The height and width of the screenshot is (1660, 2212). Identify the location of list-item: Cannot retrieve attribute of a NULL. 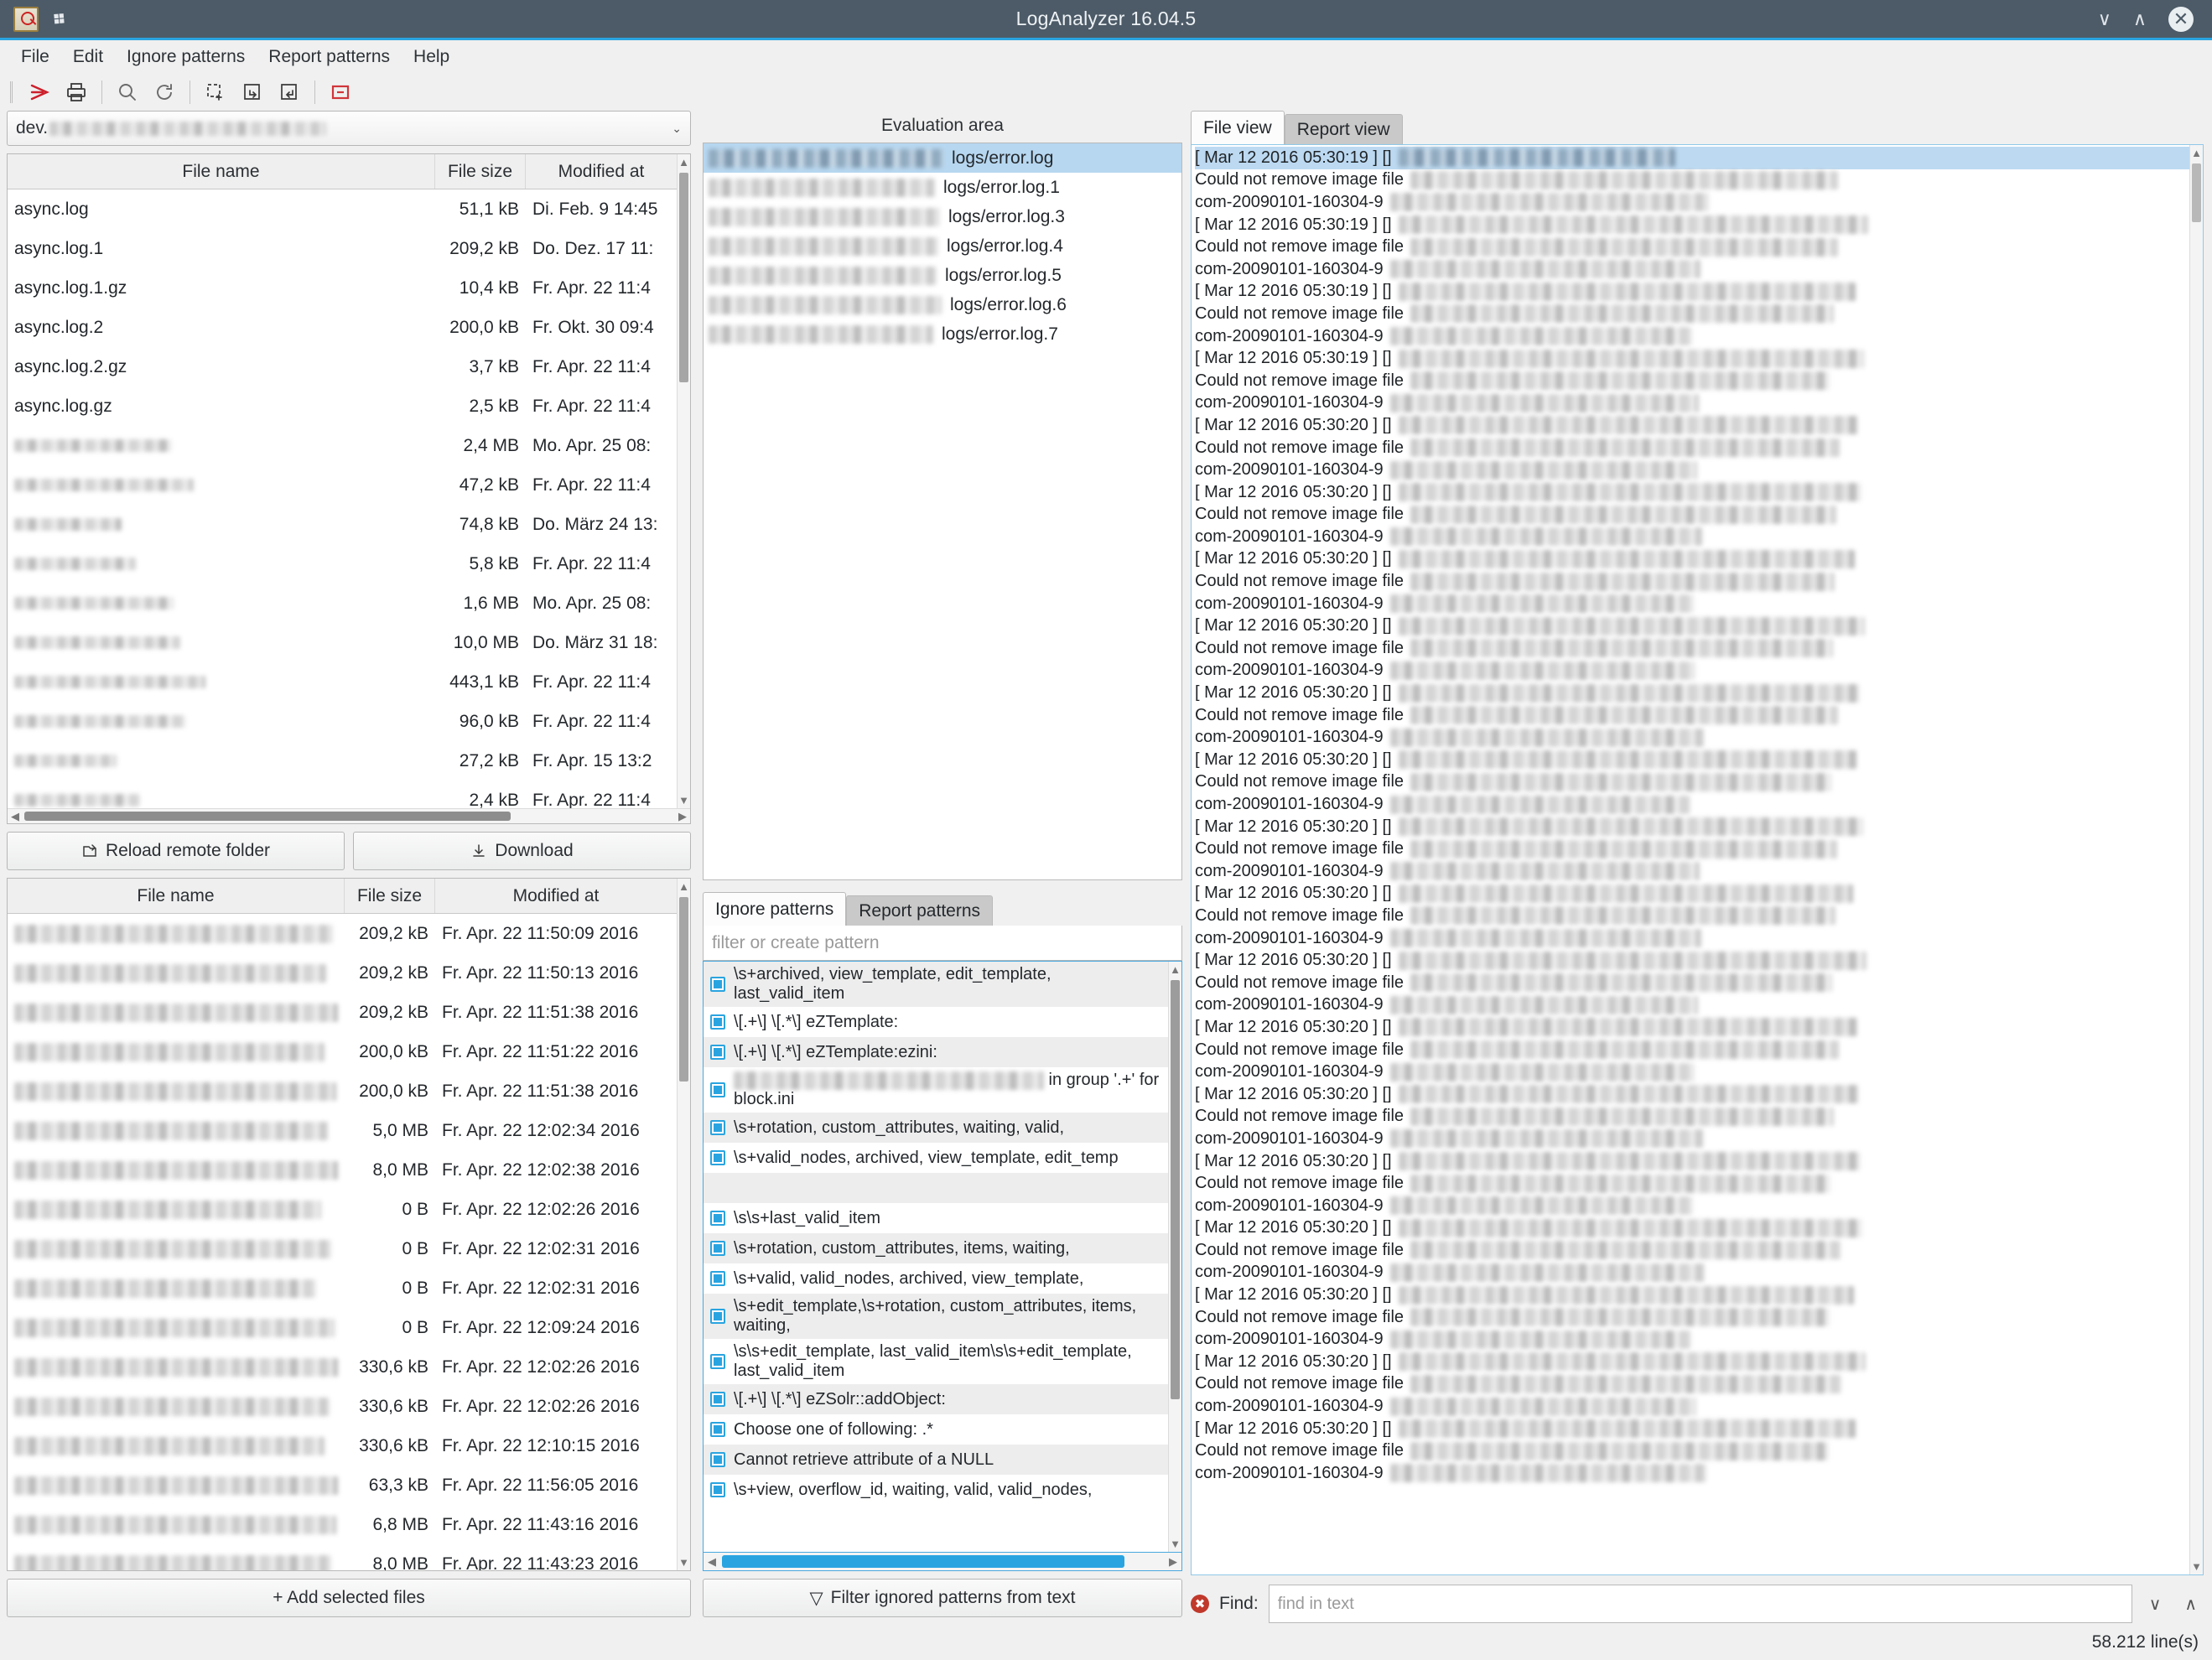
(936, 1460).